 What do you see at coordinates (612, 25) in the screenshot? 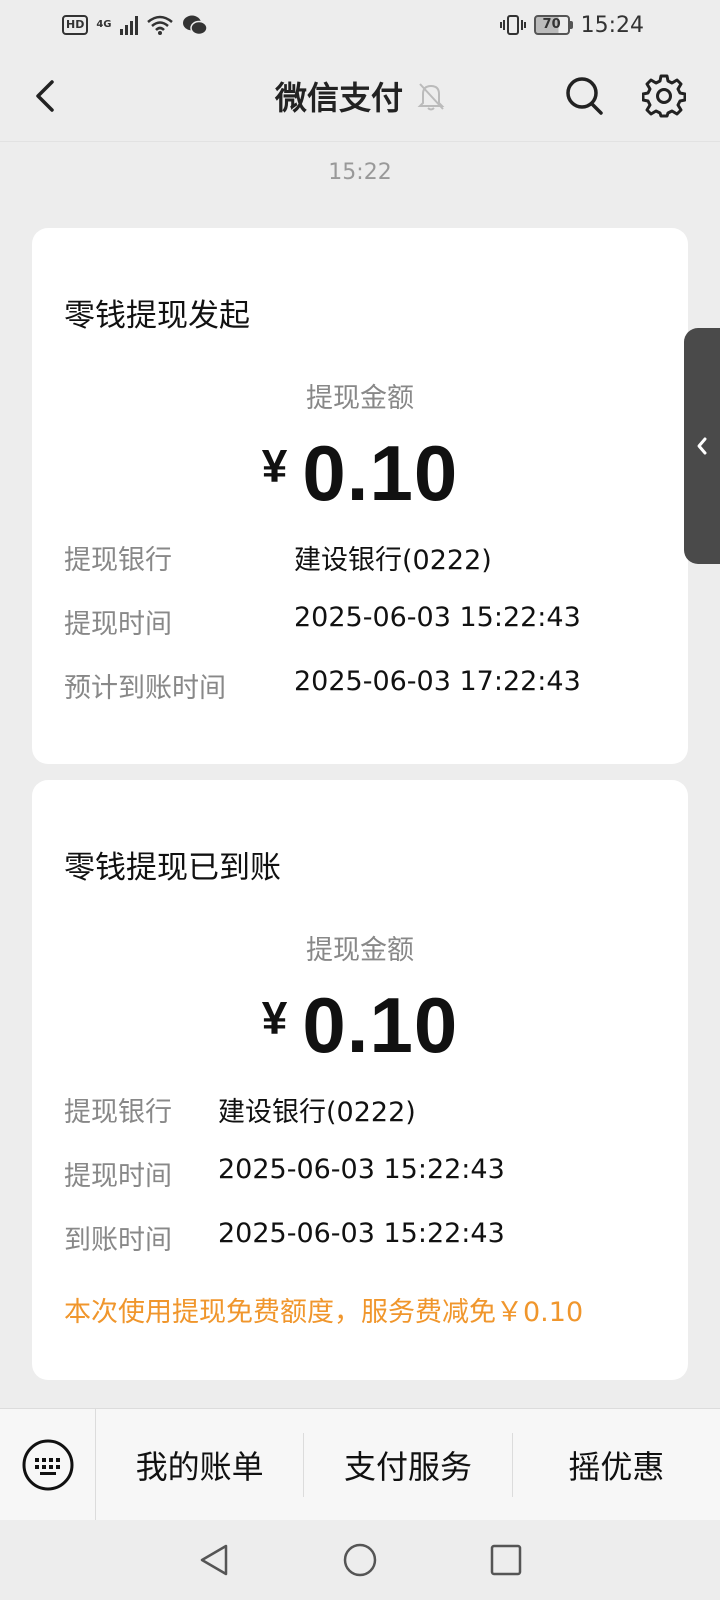
I see `status-time: 15:24` at bounding box center [612, 25].